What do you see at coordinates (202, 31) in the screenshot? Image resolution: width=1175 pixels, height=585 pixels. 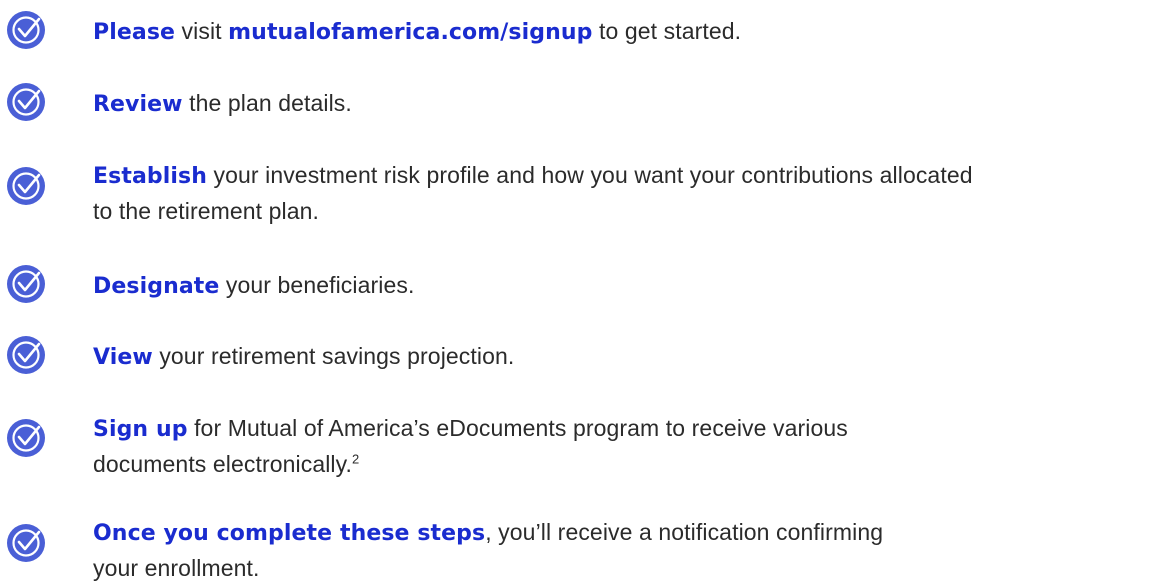 I see `step-text-part: visit` at bounding box center [202, 31].